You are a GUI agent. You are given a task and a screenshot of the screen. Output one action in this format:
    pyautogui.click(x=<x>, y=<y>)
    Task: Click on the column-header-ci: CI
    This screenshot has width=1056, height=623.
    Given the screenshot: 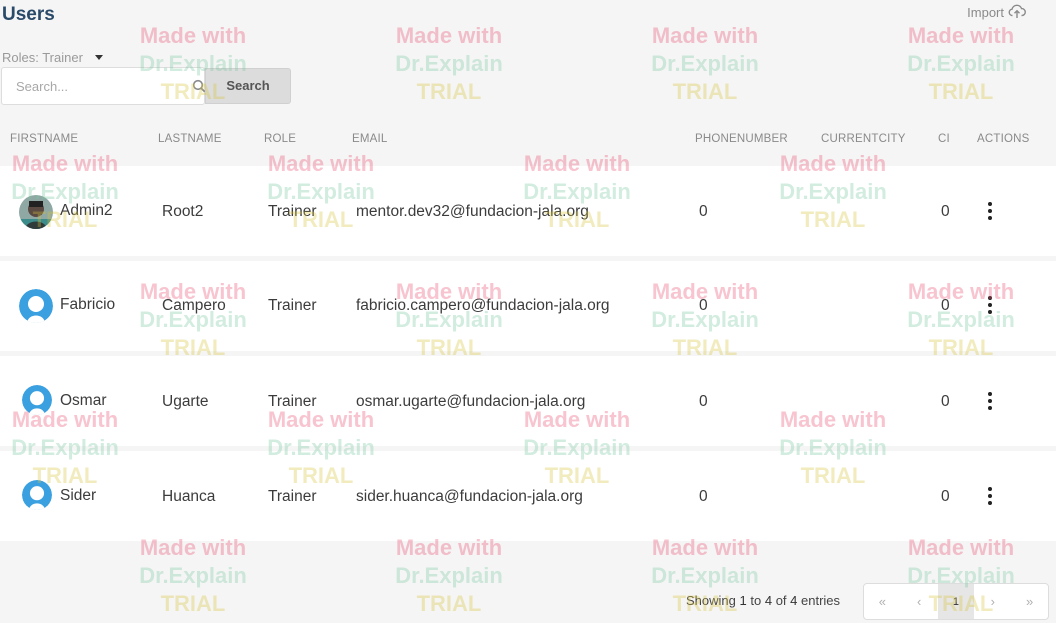 What is the action you would take?
    pyautogui.click(x=944, y=139)
    